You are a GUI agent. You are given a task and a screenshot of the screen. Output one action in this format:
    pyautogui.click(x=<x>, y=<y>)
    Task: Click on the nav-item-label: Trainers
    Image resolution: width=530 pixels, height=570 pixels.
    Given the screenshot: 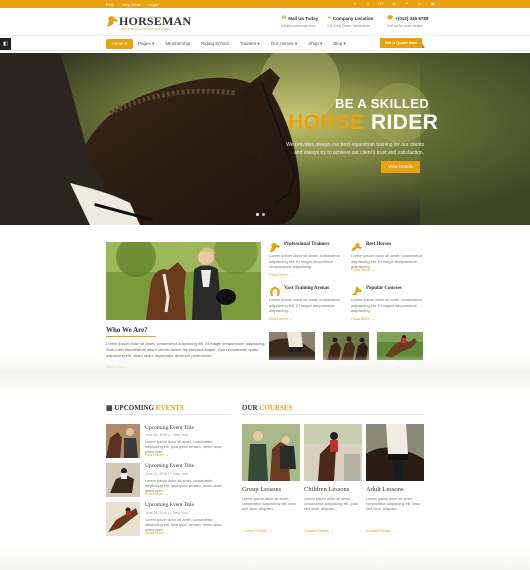 What is the action you would take?
    pyautogui.click(x=248, y=43)
    